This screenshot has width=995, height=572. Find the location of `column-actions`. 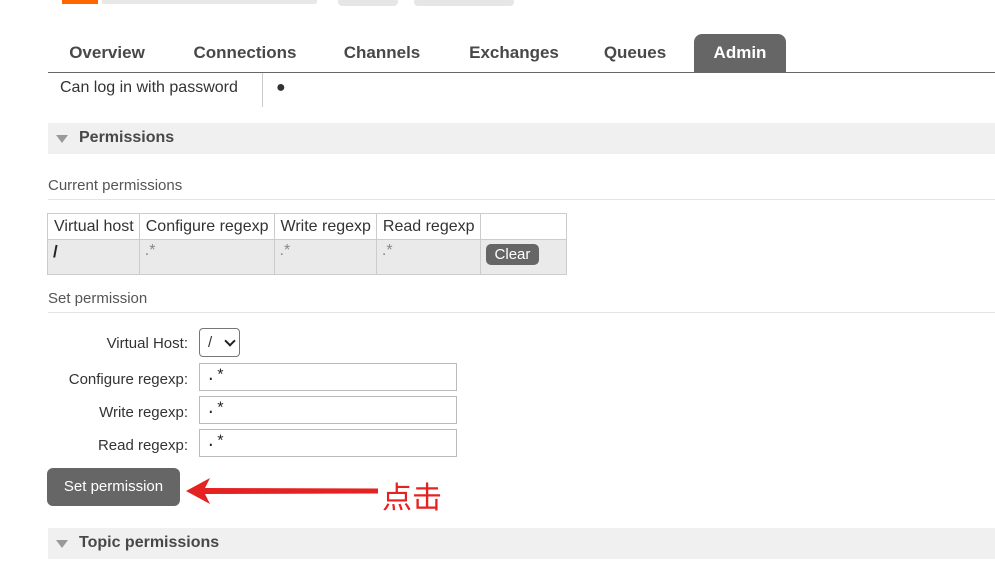

column-actions is located at coordinates (523, 226).